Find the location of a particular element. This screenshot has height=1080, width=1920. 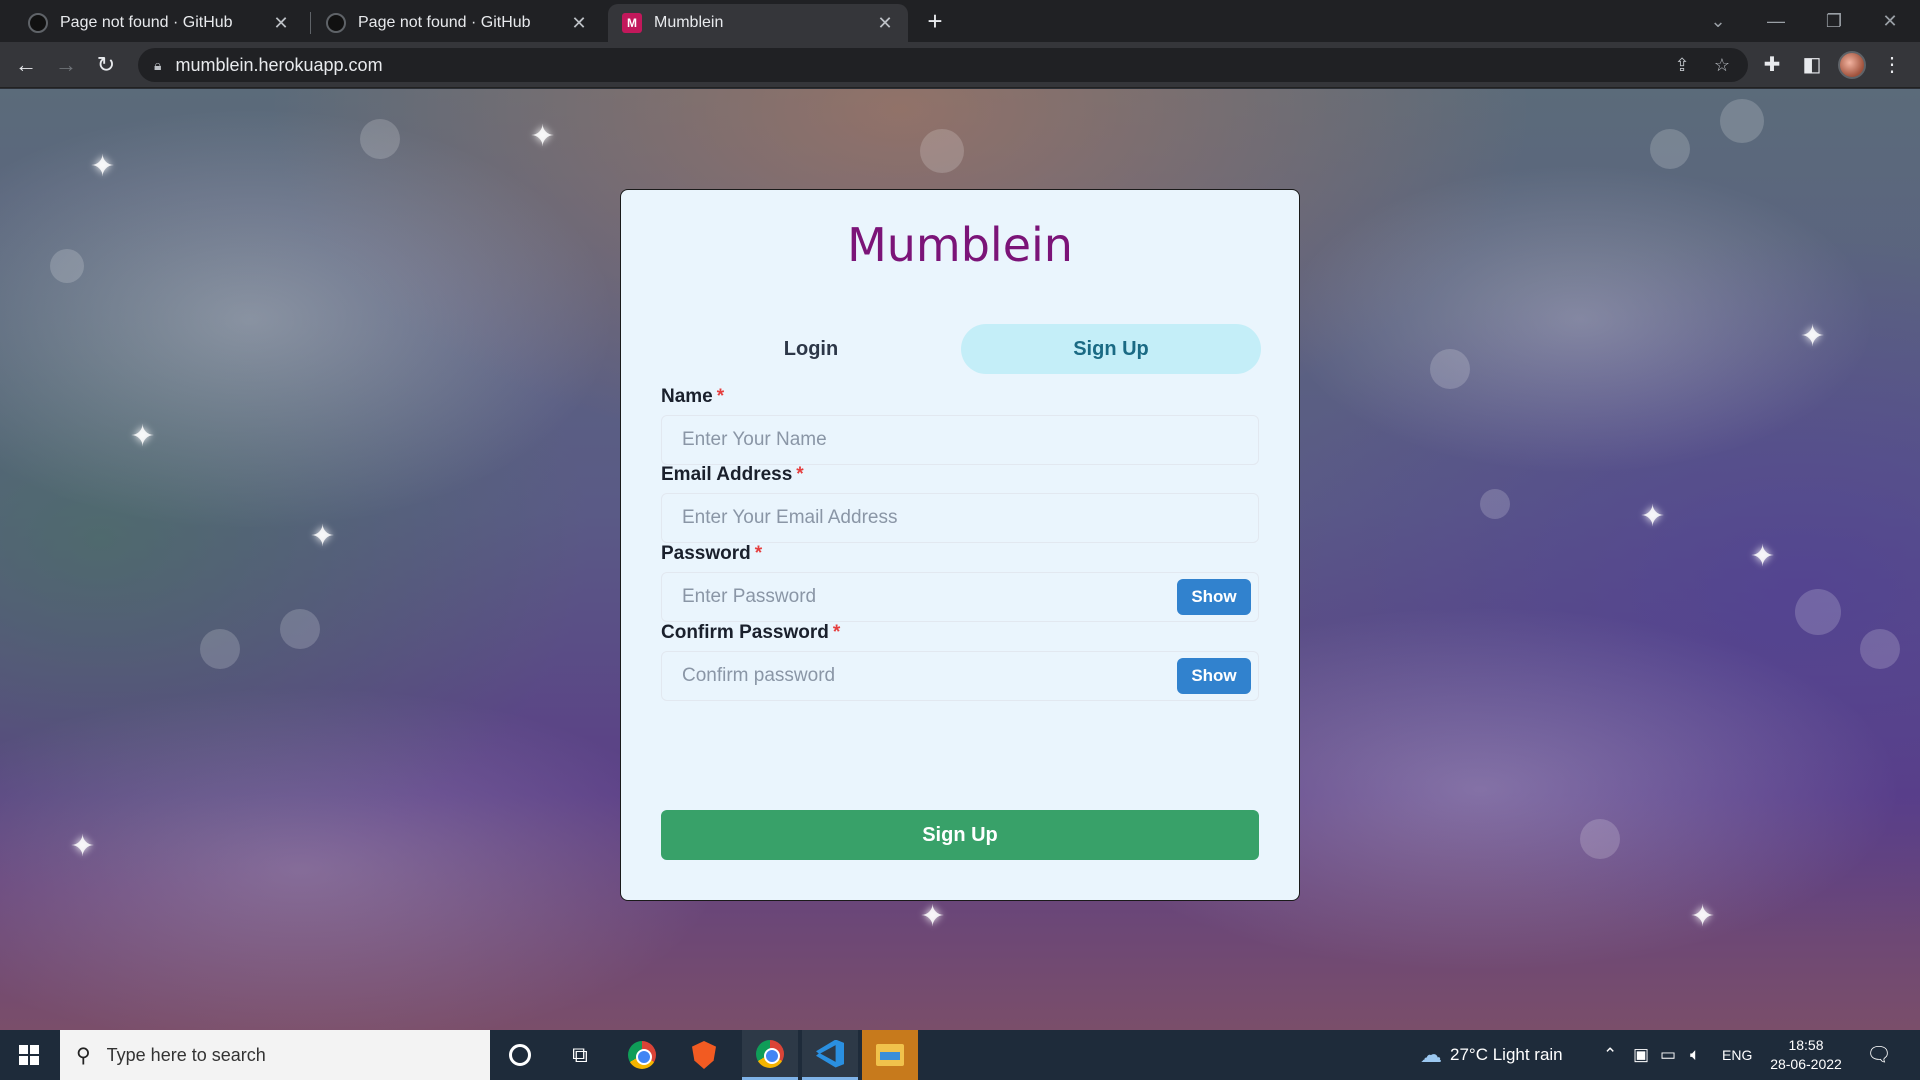

password-label: Password * is located at coordinates (711, 554).